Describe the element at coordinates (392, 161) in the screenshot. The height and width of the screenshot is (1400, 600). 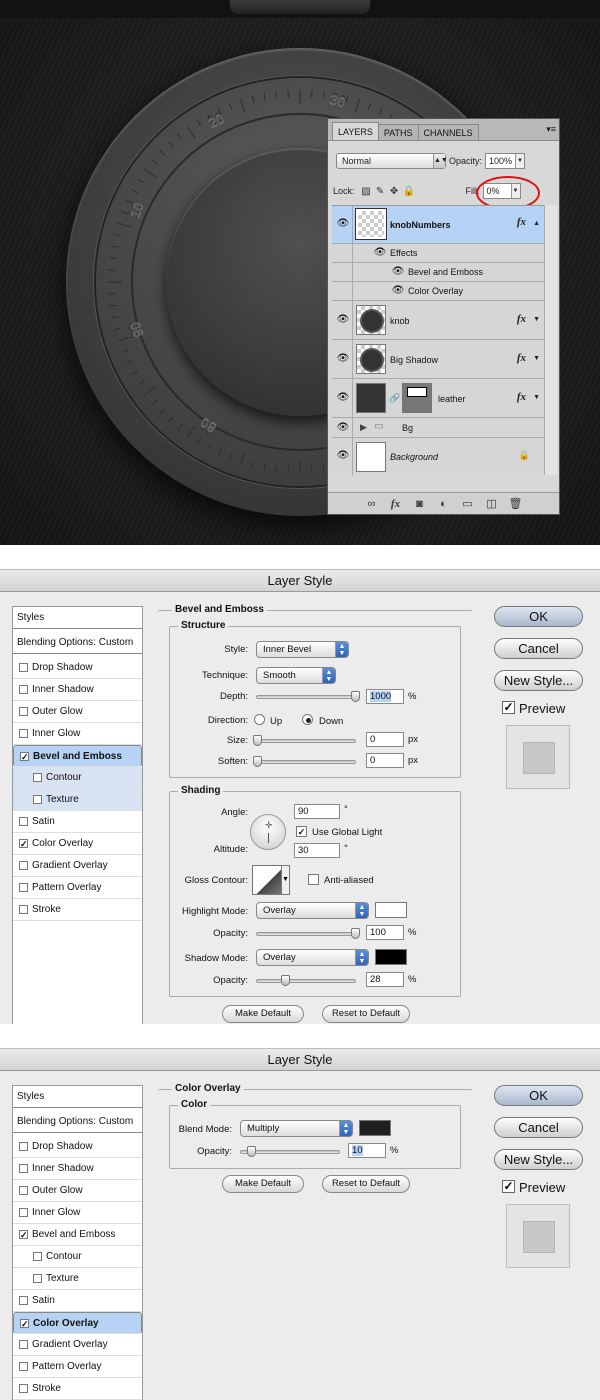
I see `blend-mode-select: Normal ▲▼` at that location.